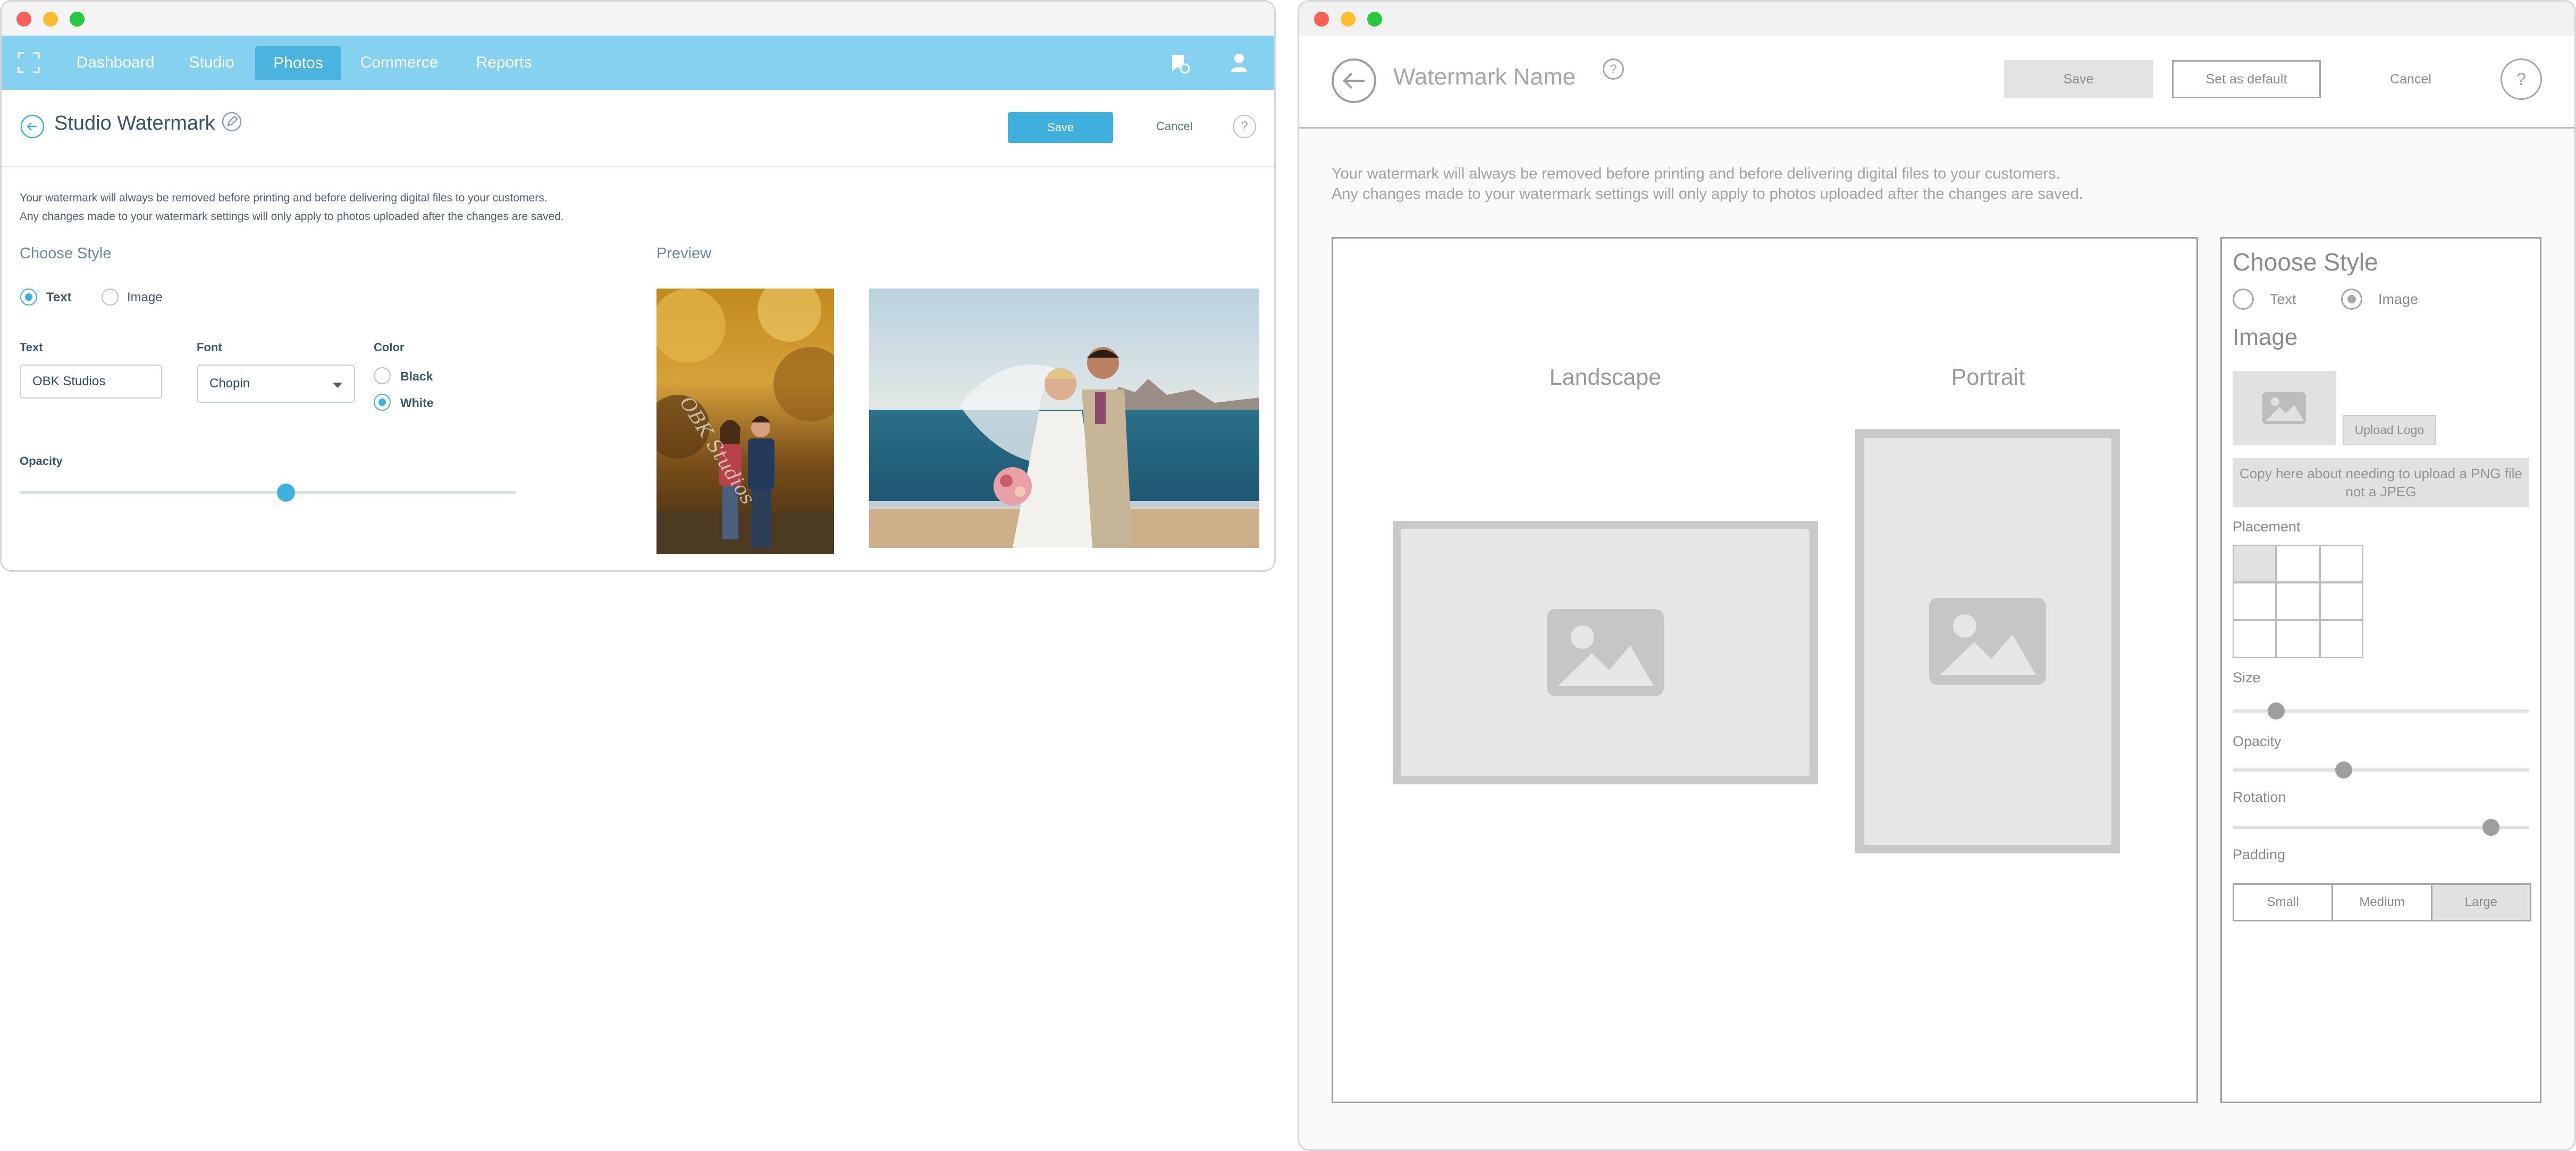 Image resolution: width=2576 pixels, height=1151 pixels. I want to click on portrait-label: Portrait, so click(1988, 377).